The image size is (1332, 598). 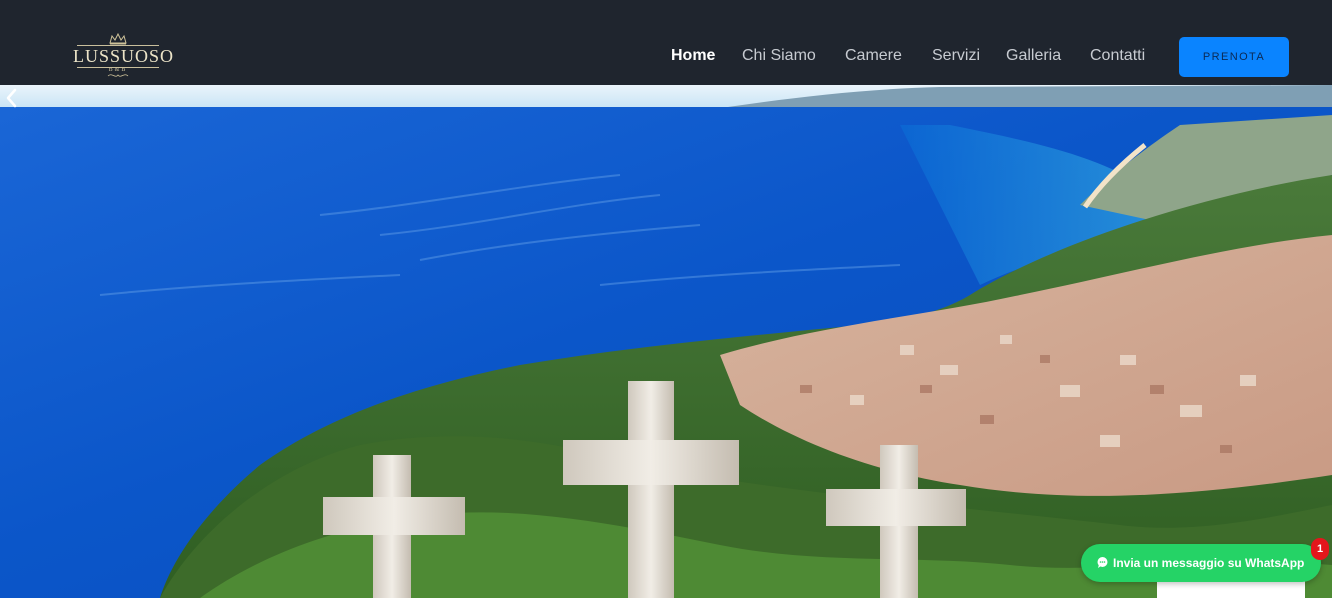 I want to click on whatsapp-label: Invia un messaggio su WhatsApp, so click(x=1209, y=563).